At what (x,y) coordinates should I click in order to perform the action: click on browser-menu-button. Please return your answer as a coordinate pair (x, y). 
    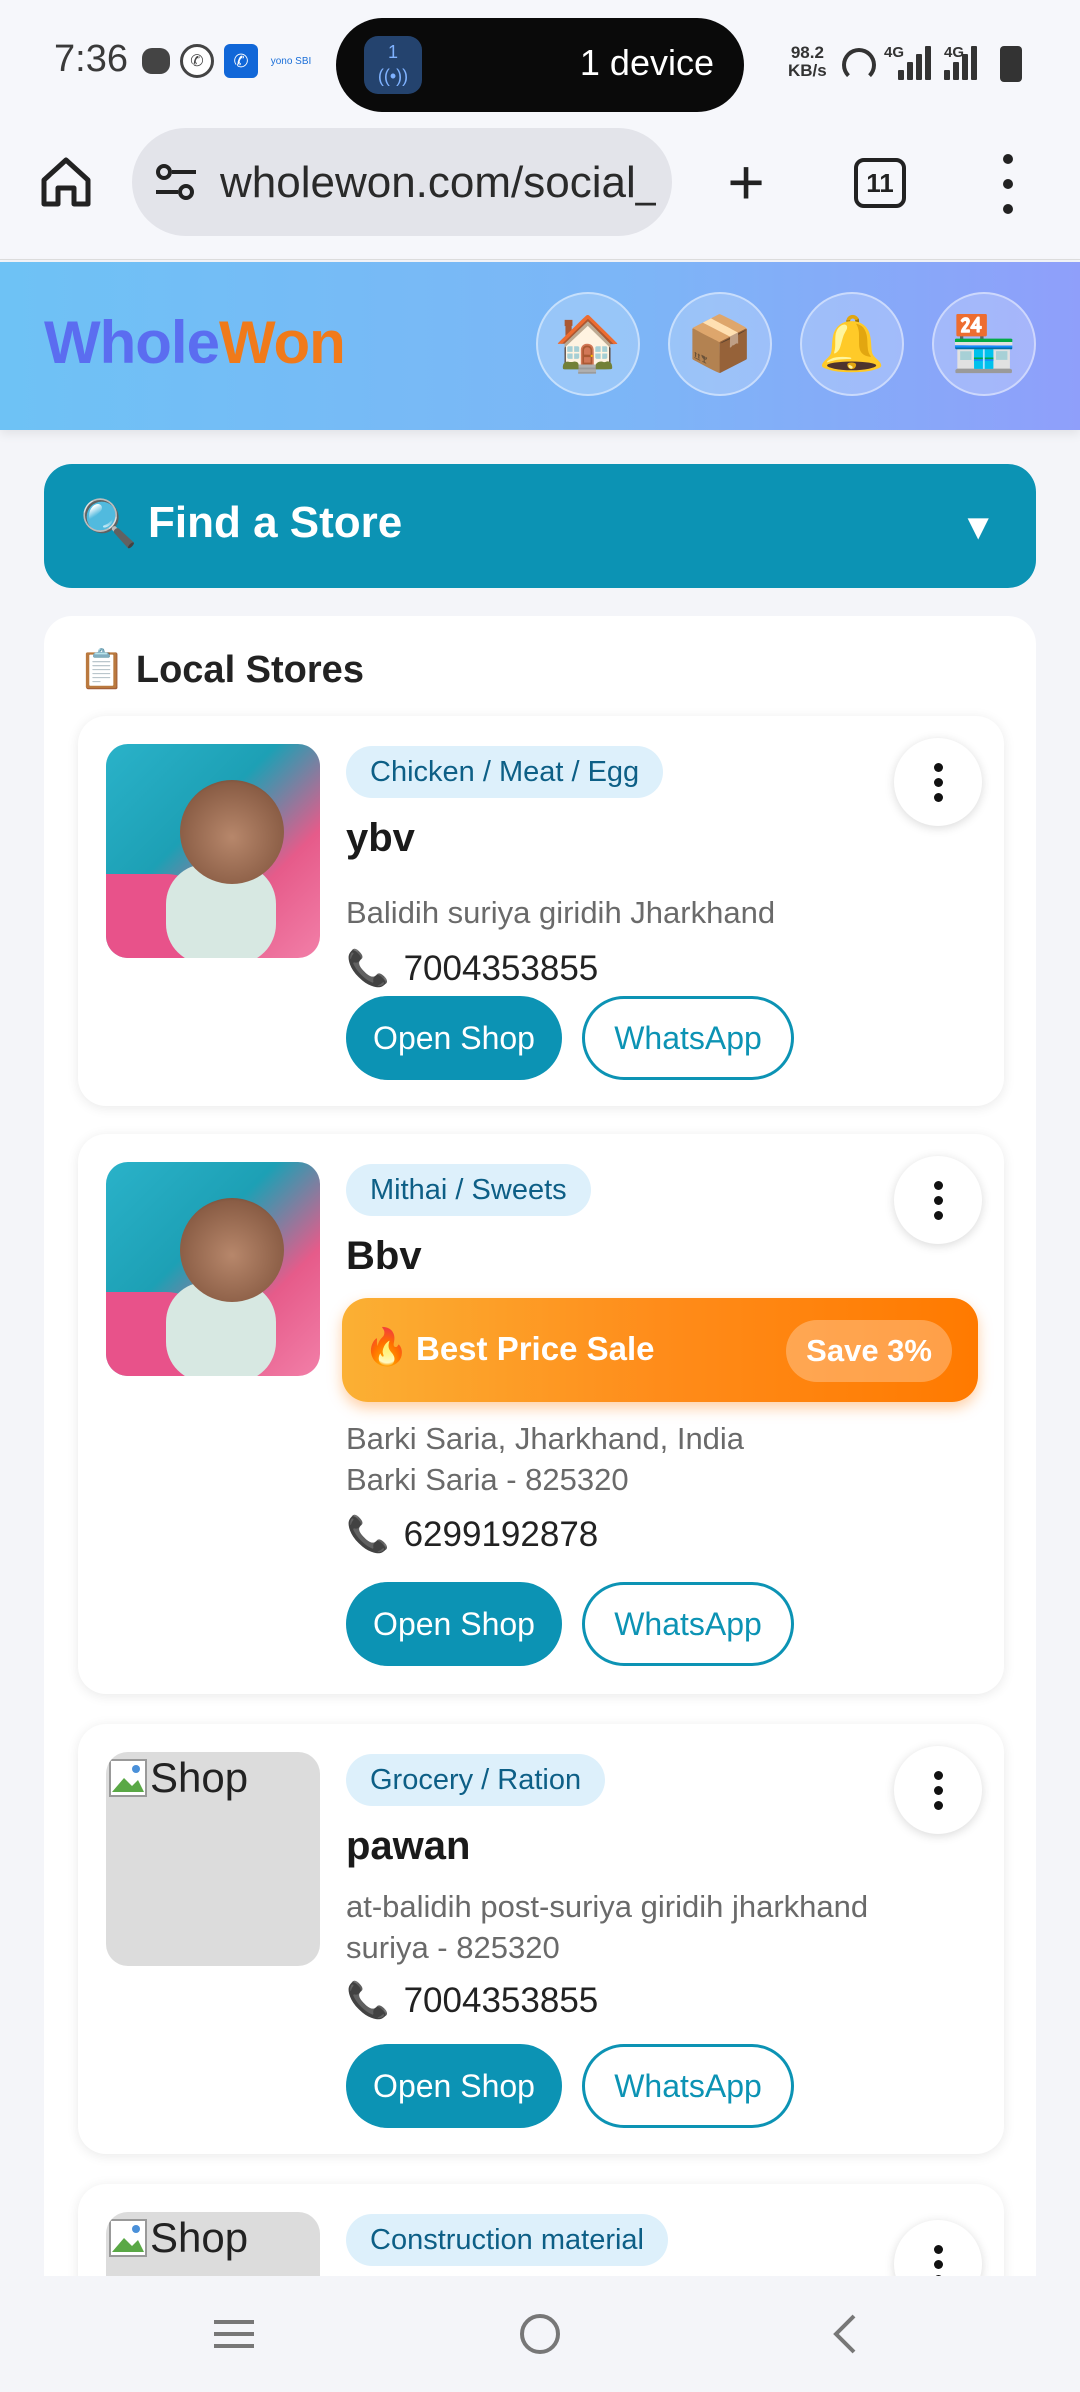
    Looking at the image, I should click on (1008, 184).